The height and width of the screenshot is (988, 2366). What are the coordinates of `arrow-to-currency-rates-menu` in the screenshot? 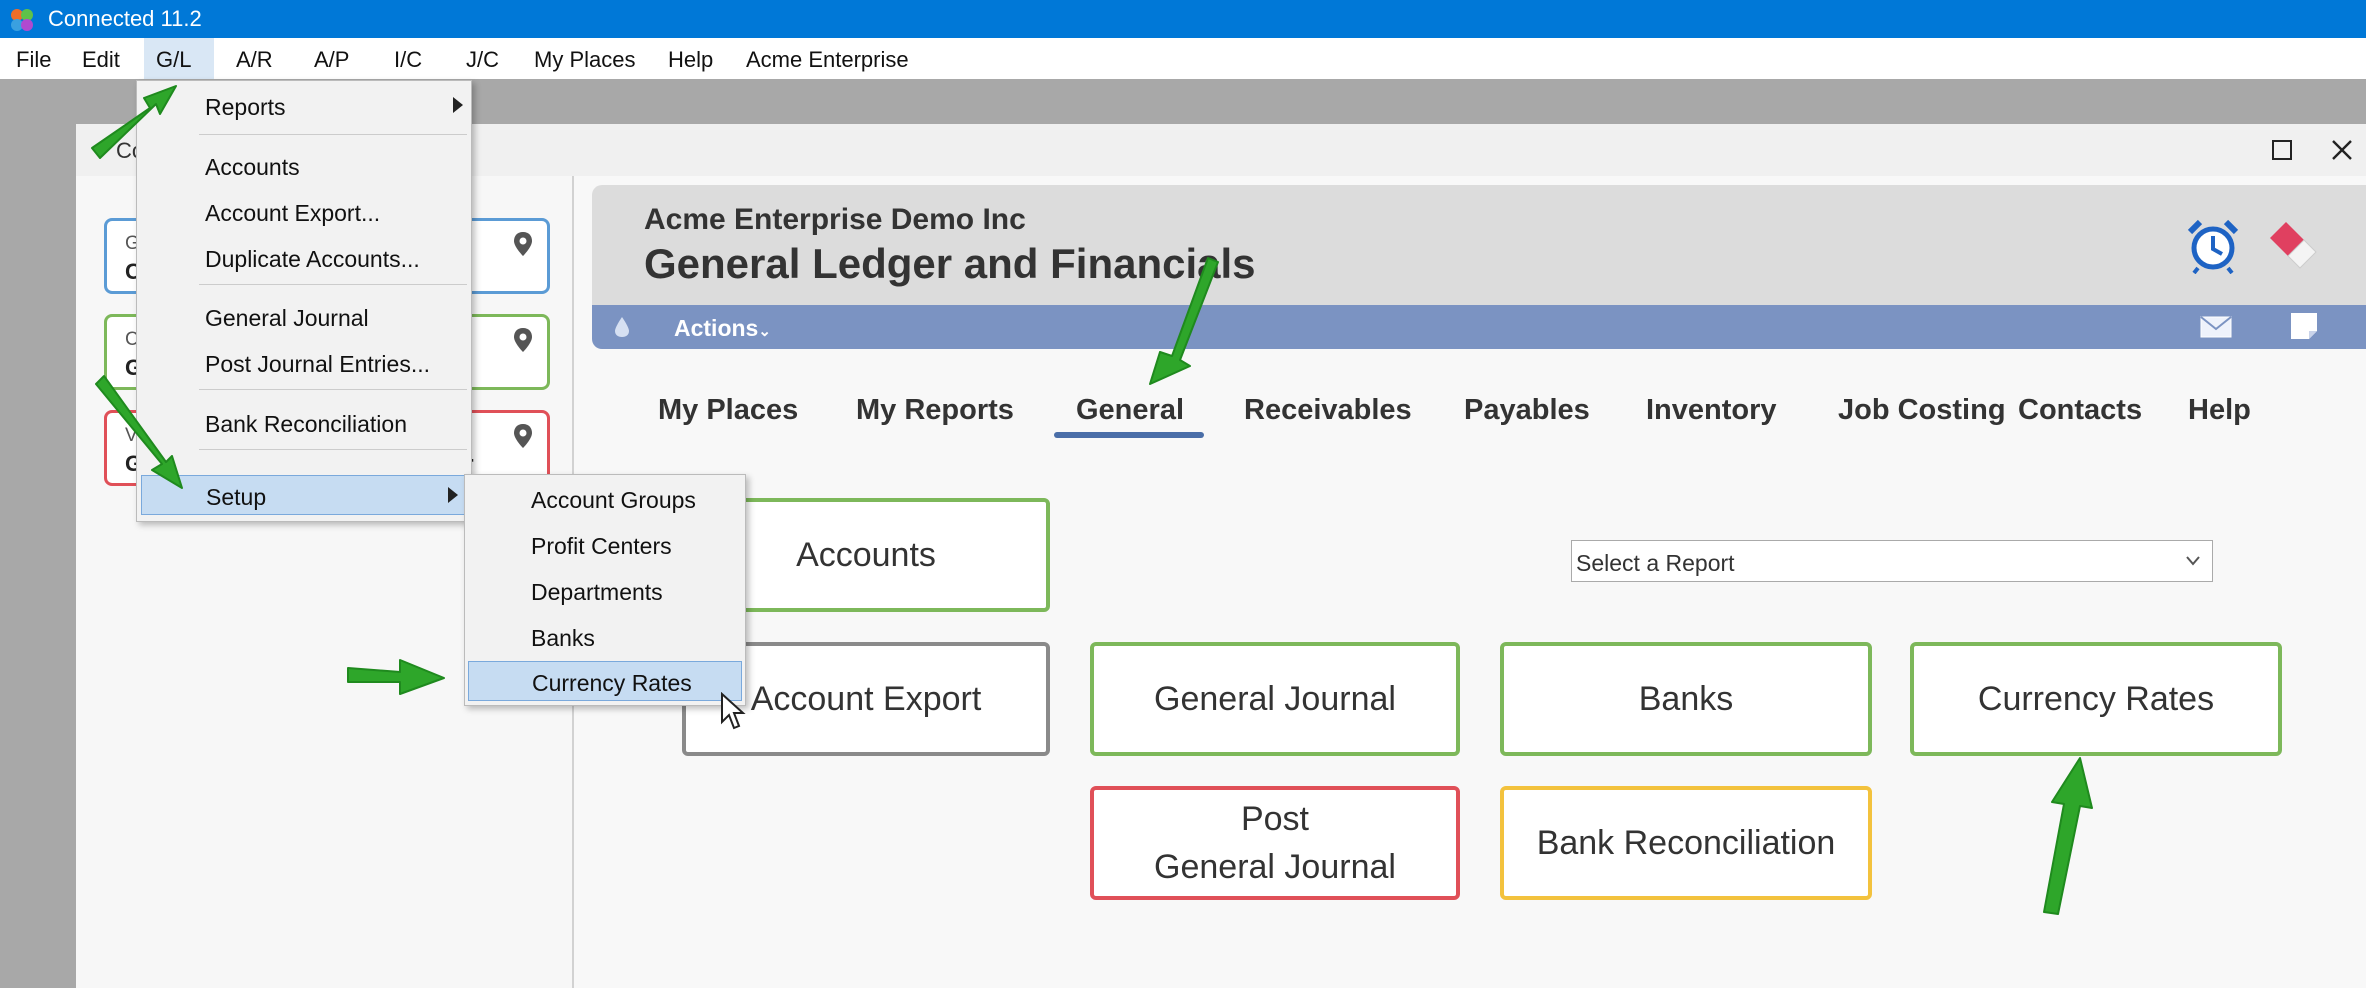 It's located at (396, 677).